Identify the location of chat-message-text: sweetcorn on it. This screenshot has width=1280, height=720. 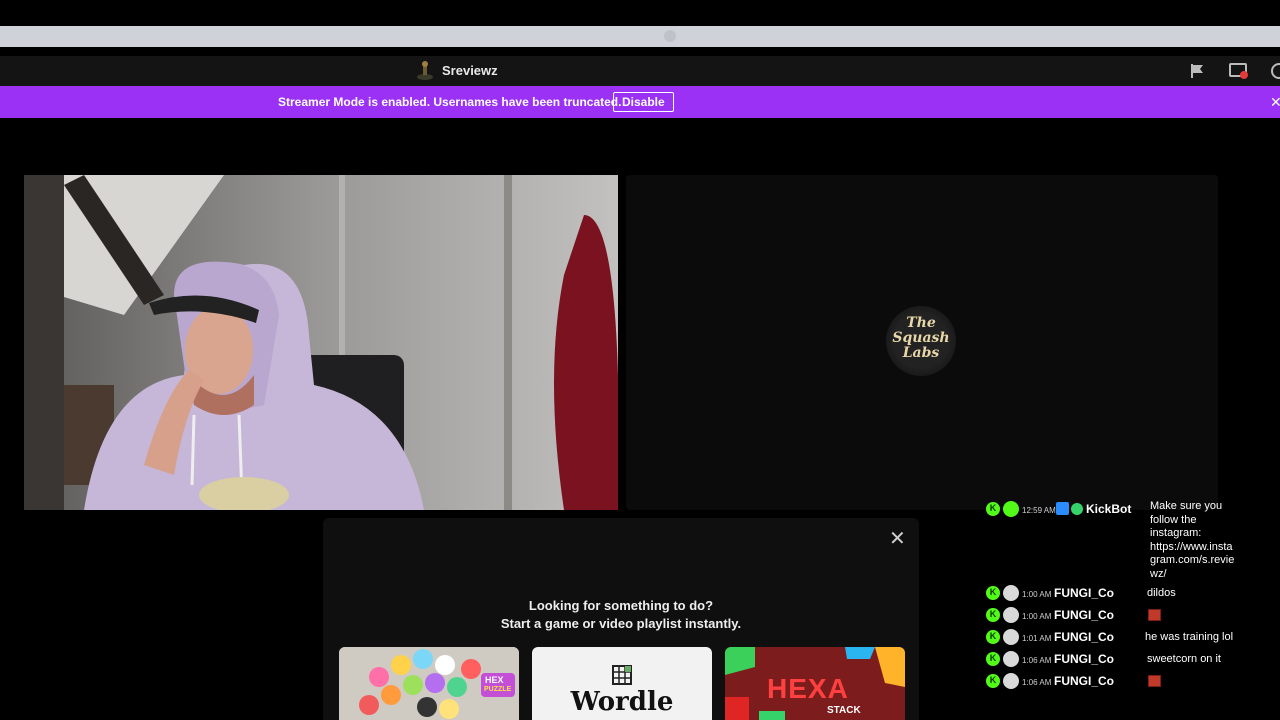
(1184, 659).